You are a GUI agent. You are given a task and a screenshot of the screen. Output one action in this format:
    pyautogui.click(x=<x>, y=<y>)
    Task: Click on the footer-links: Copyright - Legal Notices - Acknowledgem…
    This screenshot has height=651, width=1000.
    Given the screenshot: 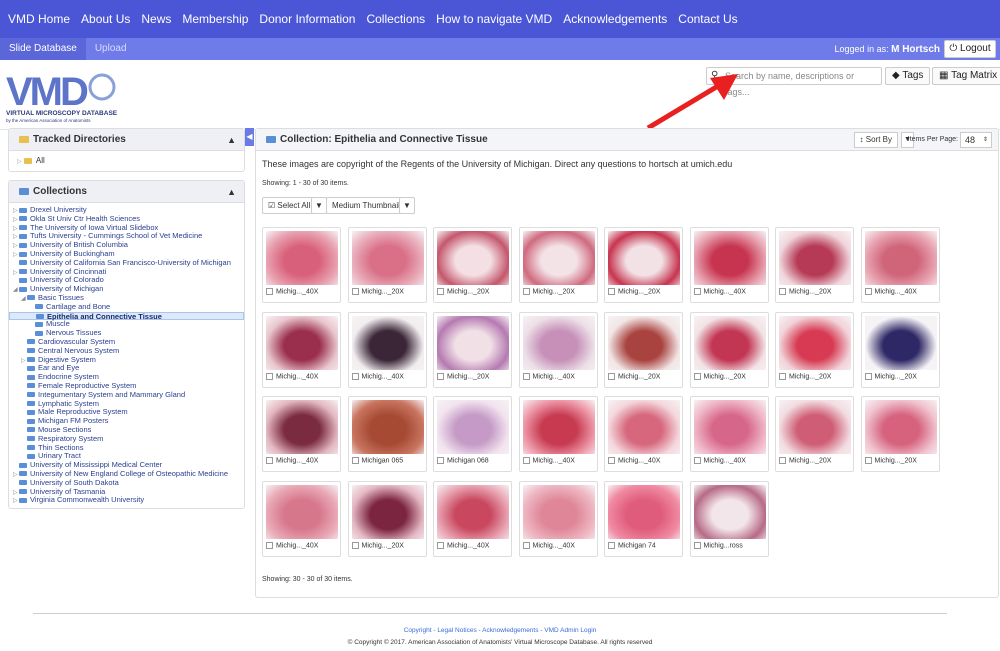 What is the action you would take?
    pyautogui.click(x=500, y=630)
    